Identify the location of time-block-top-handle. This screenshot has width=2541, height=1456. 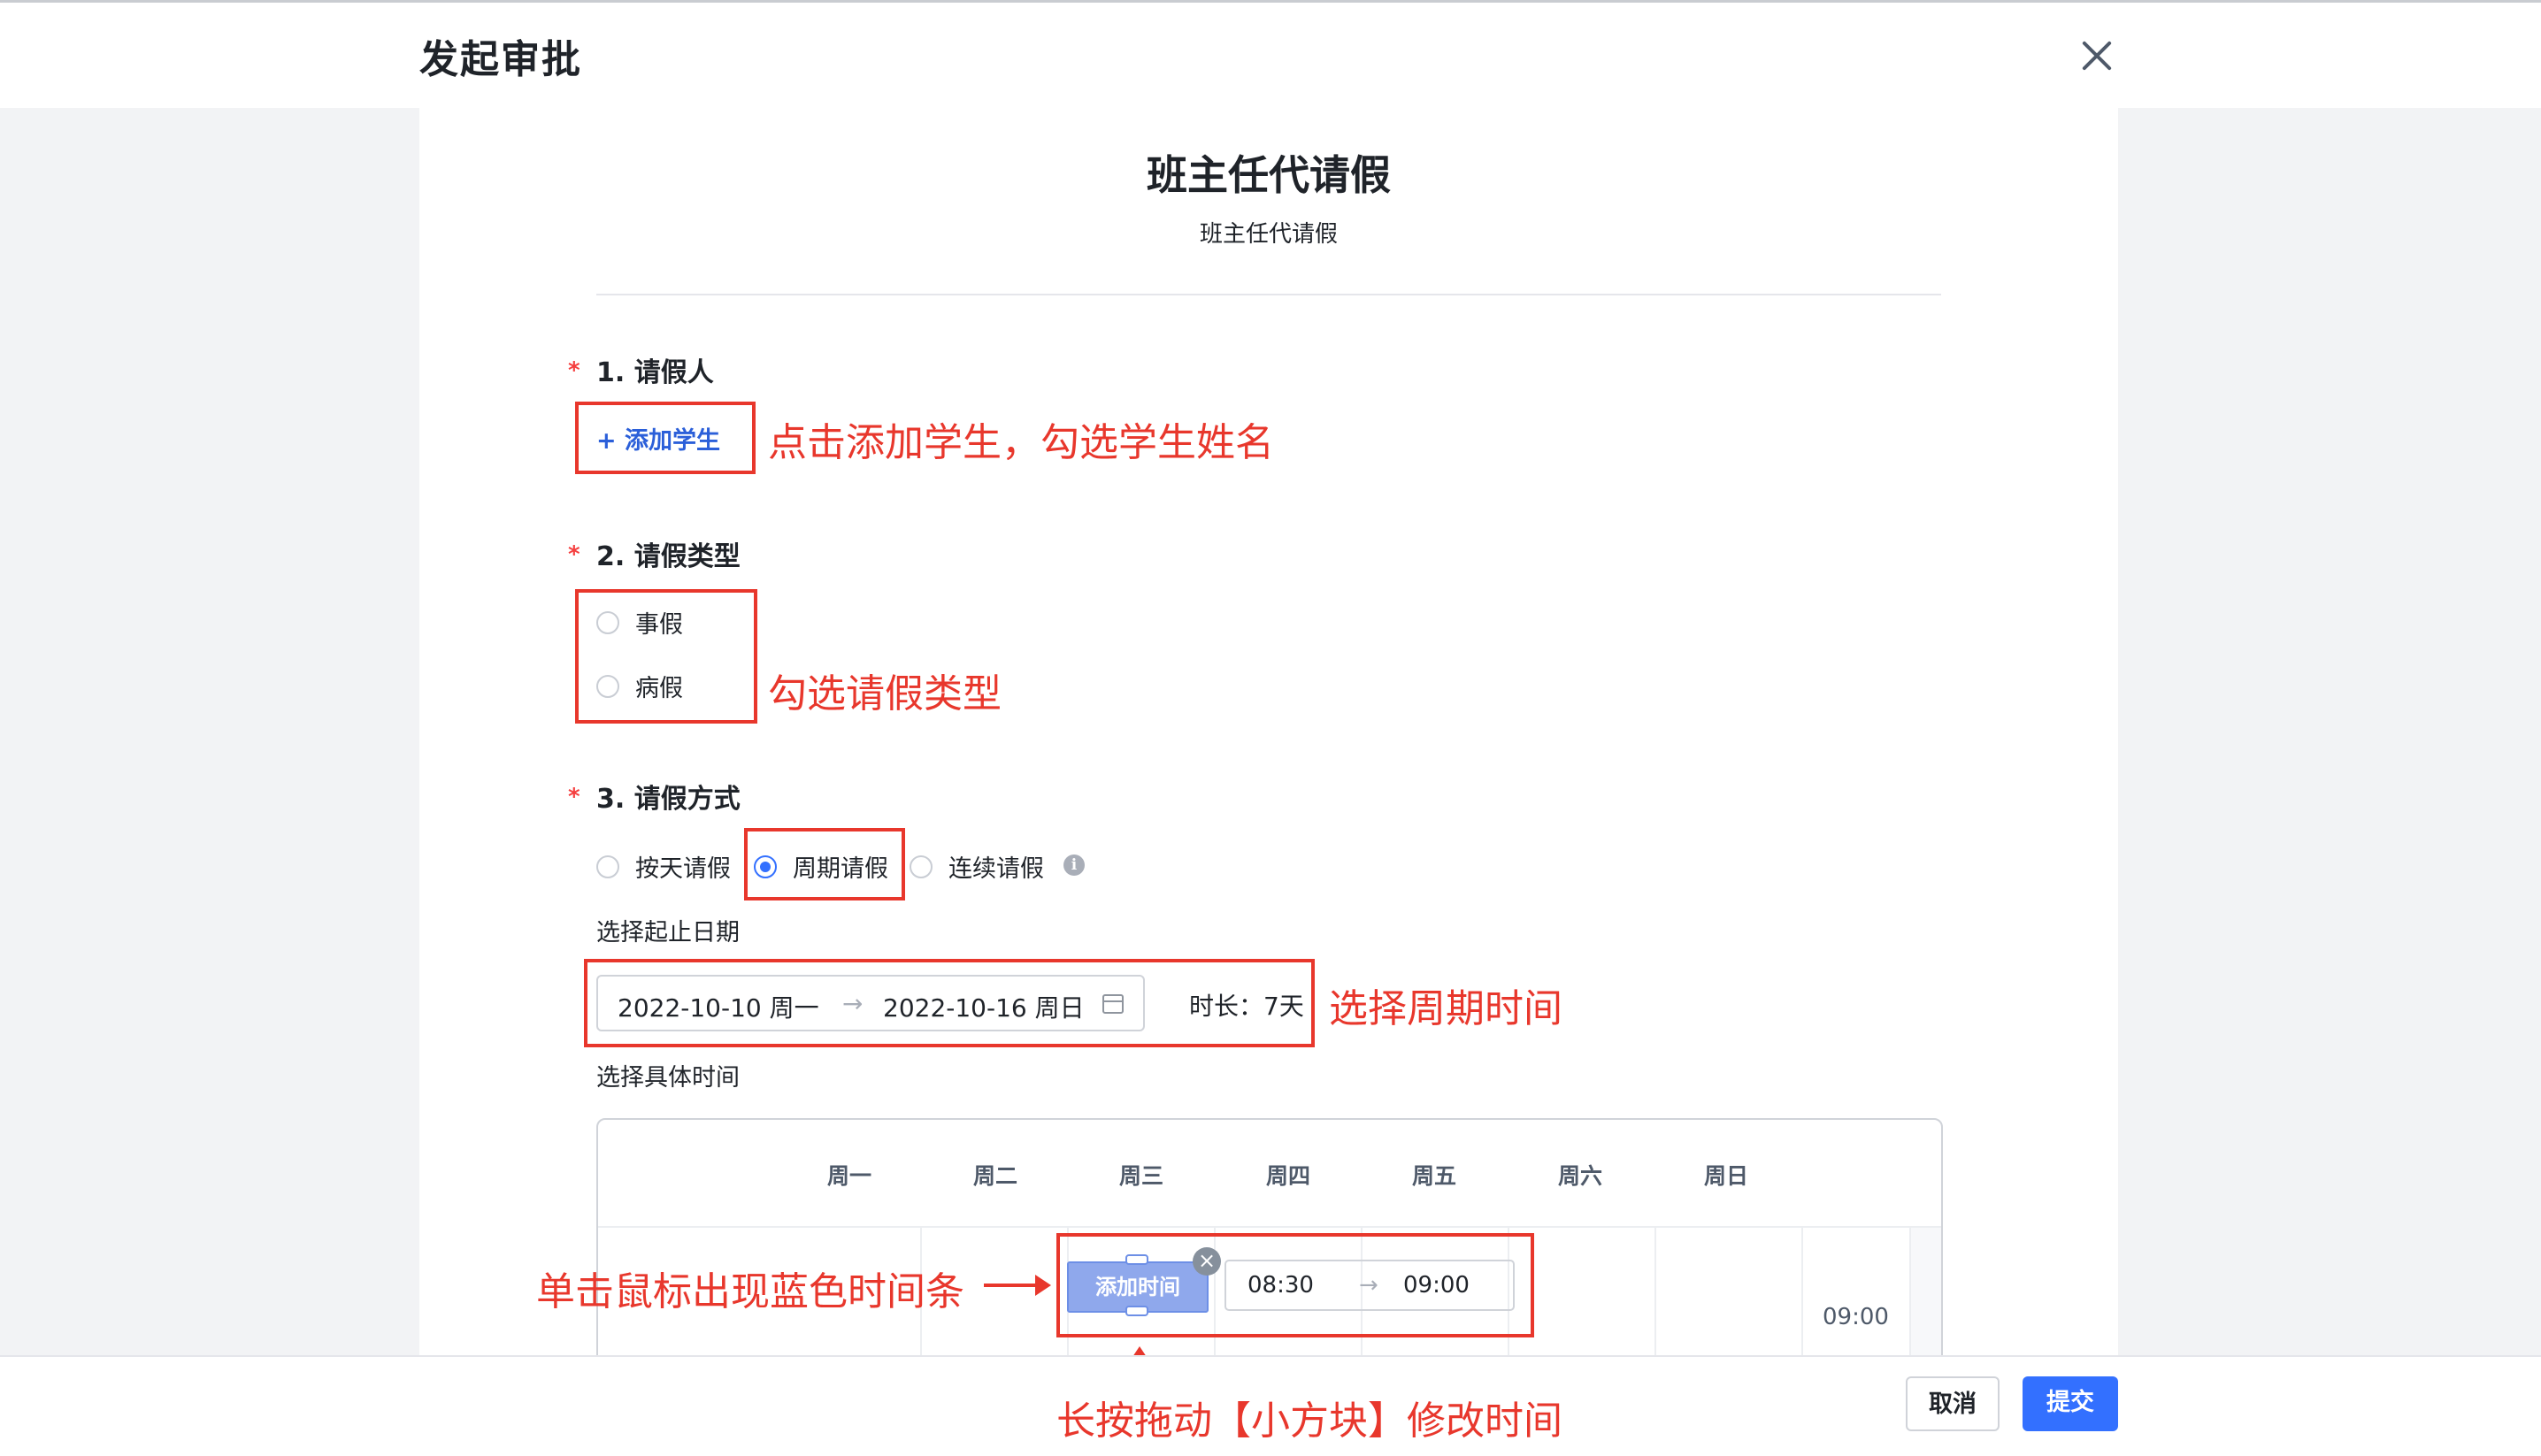
(1136, 1259).